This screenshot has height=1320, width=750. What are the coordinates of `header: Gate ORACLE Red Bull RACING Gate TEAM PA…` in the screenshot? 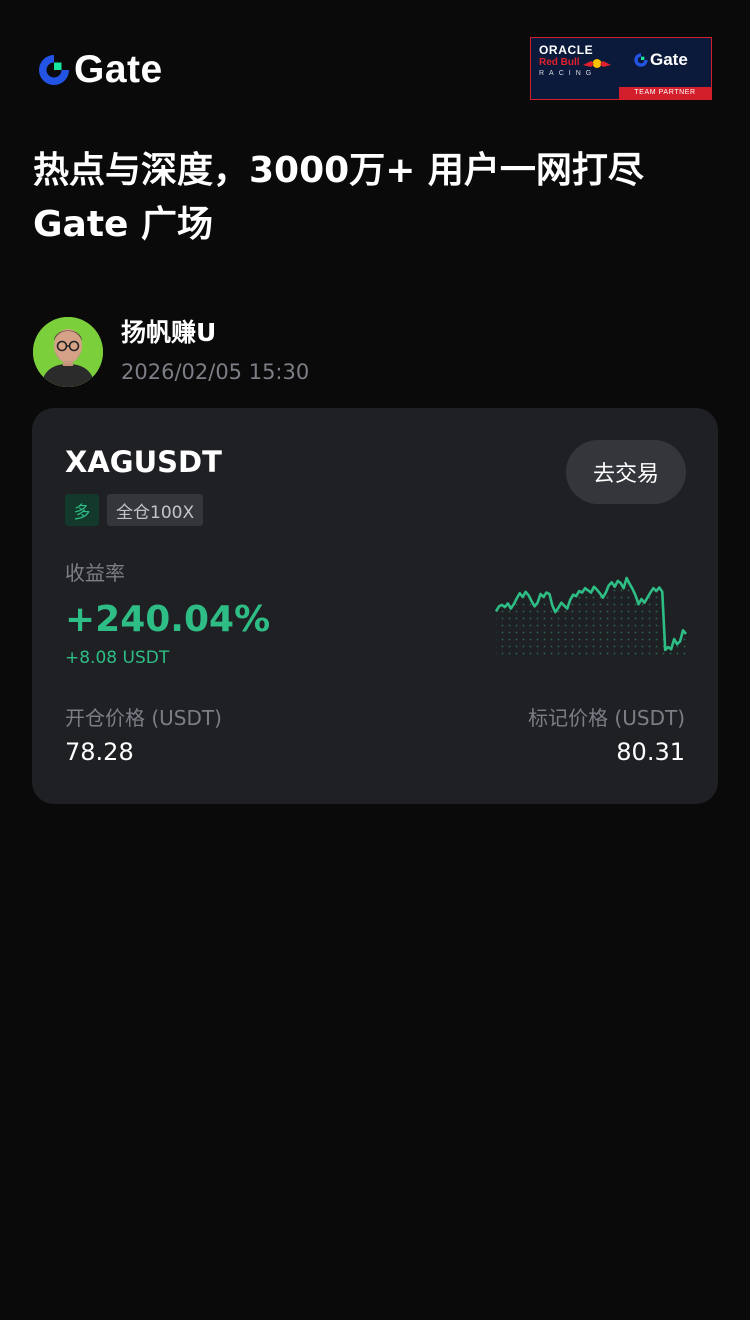 It's located at (375, 65).